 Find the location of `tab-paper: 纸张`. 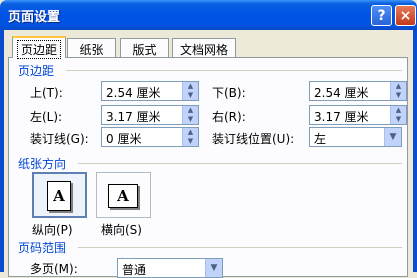

tab-paper: 纸张 is located at coordinates (91, 47).